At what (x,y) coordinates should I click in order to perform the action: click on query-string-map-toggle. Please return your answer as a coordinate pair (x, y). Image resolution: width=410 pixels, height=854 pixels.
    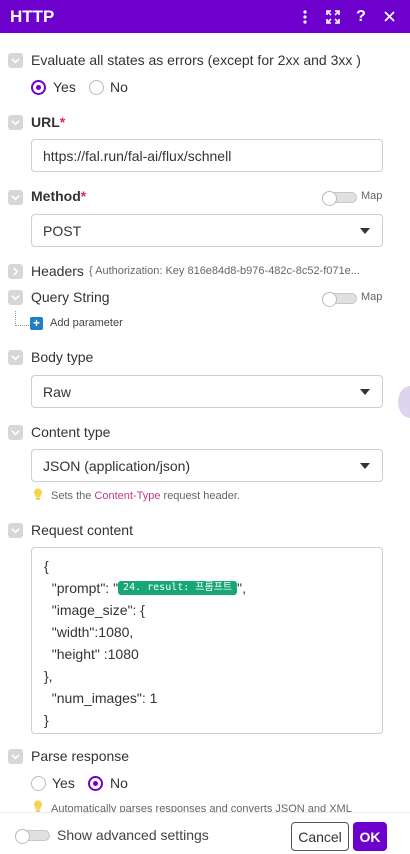
    Looking at the image, I should click on (339, 299).